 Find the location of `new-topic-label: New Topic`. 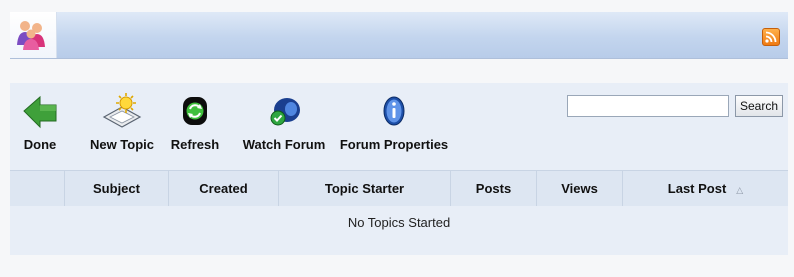

new-topic-label: New Topic is located at coordinates (122, 144).